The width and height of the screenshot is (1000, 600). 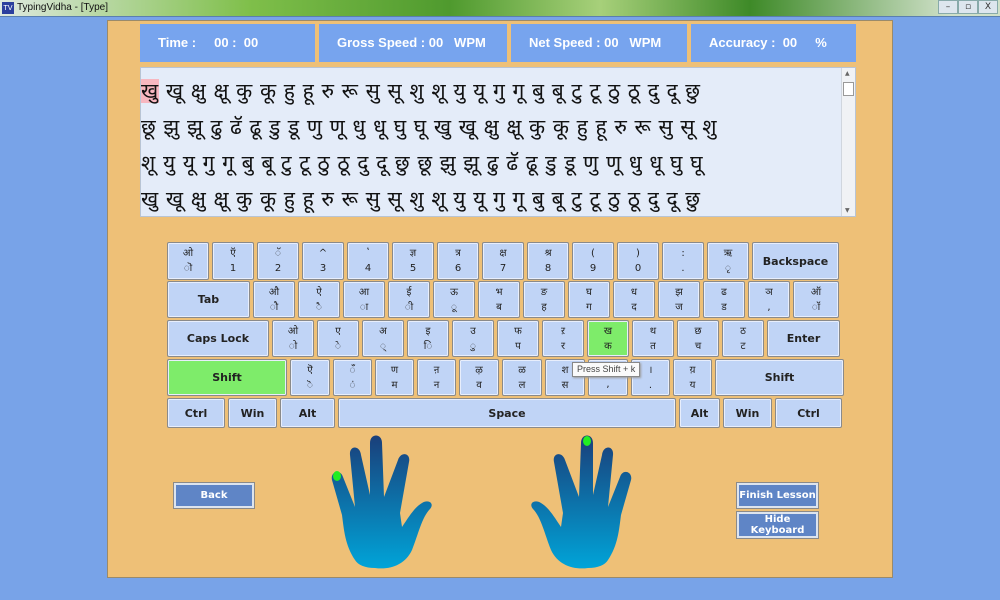 I want to click on key: ँं, so click(x=352, y=377).